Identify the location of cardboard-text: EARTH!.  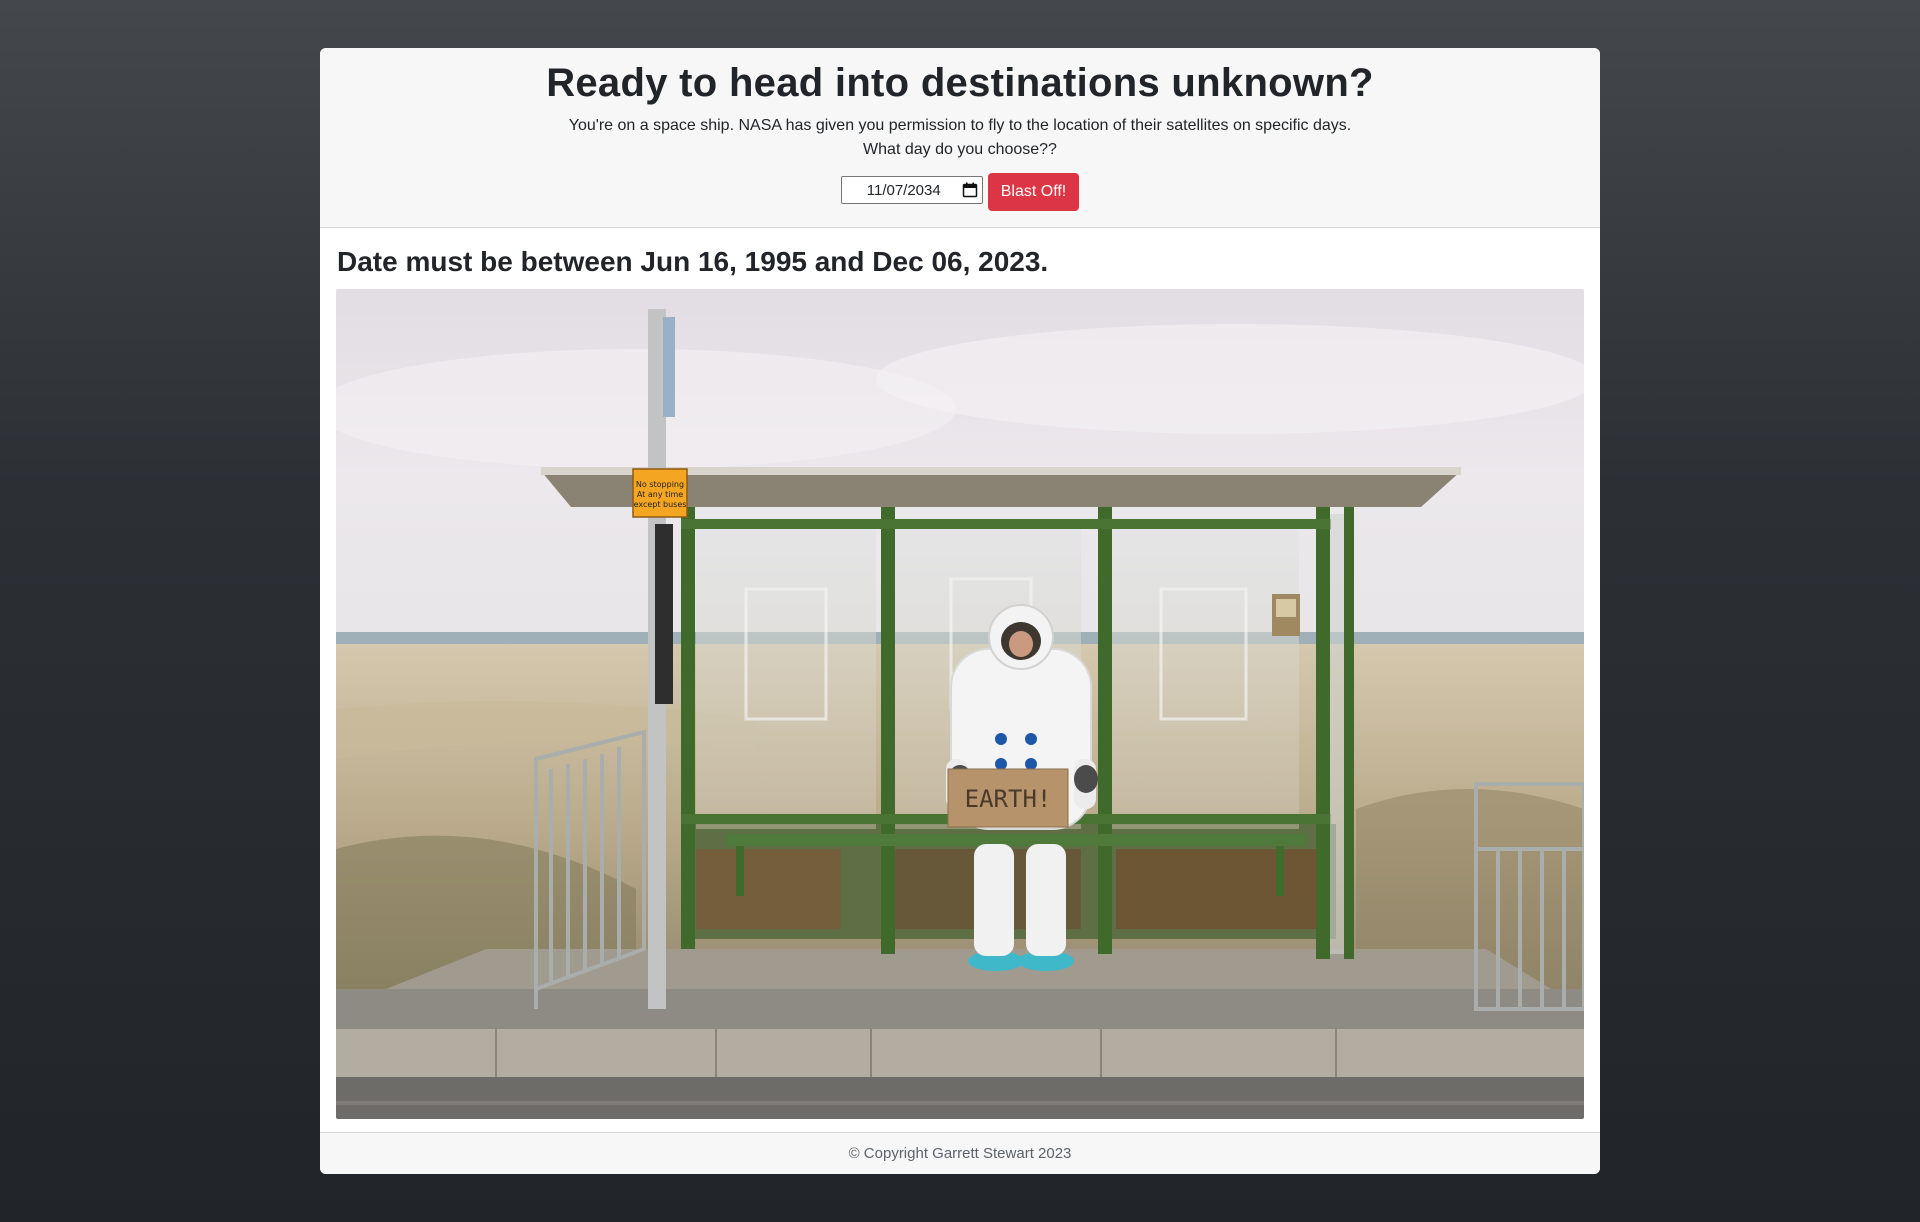
(1008, 799).